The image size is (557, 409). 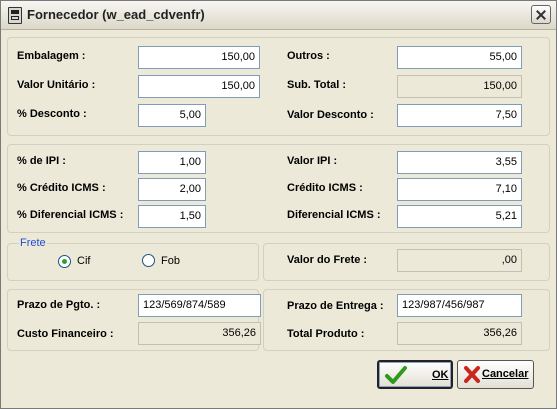 What do you see at coordinates (334, 215) in the screenshot?
I see `diferencial-icms-label: Diferencial ICMS :` at bounding box center [334, 215].